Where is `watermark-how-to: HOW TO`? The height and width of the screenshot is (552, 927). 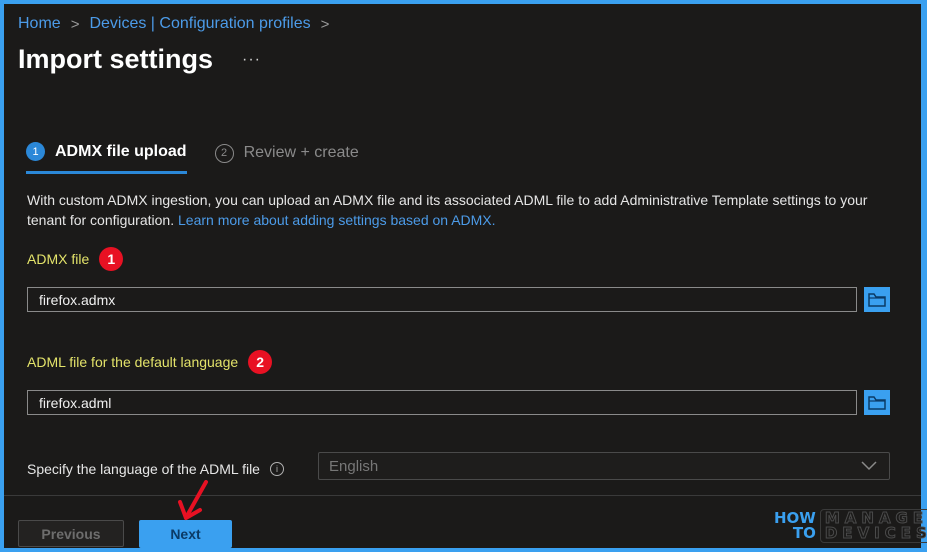 watermark-how-to: HOW TO is located at coordinates (795, 526).